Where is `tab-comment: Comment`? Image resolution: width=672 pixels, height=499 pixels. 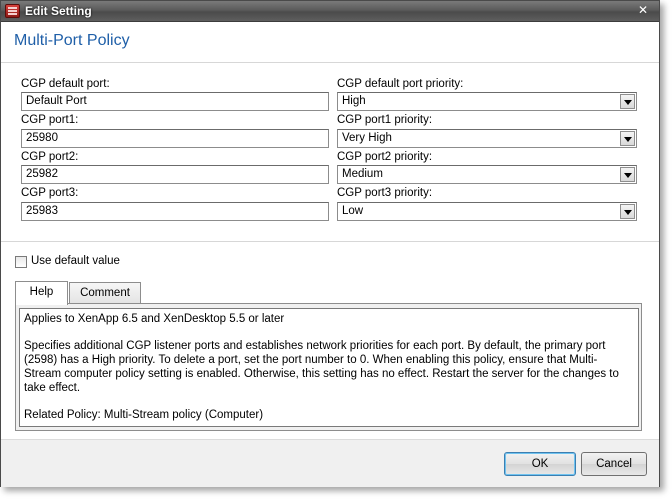
tab-comment: Comment is located at coordinates (105, 293).